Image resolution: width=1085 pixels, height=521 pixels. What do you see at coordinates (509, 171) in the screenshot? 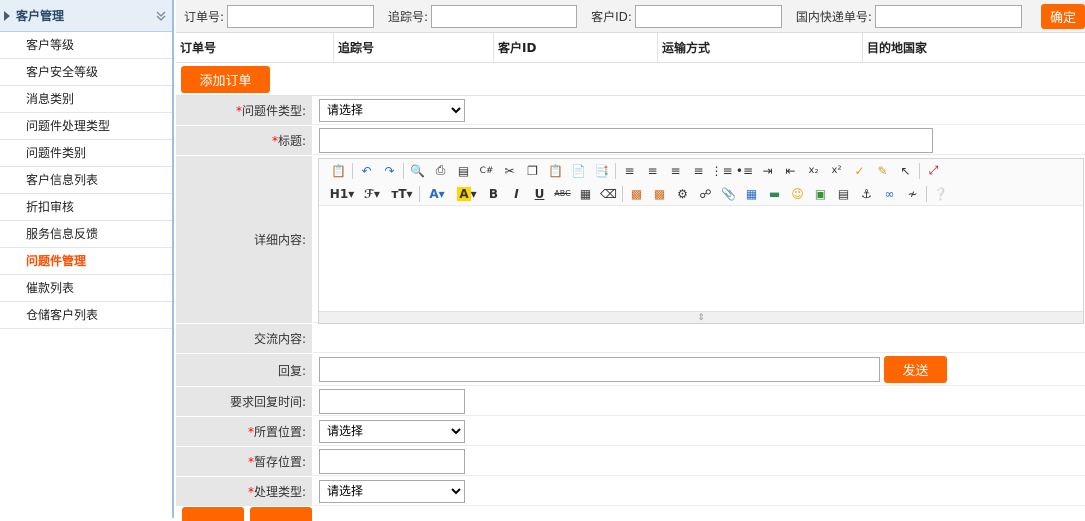
I see `cut-icon: ✂` at bounding box center [509, 171].